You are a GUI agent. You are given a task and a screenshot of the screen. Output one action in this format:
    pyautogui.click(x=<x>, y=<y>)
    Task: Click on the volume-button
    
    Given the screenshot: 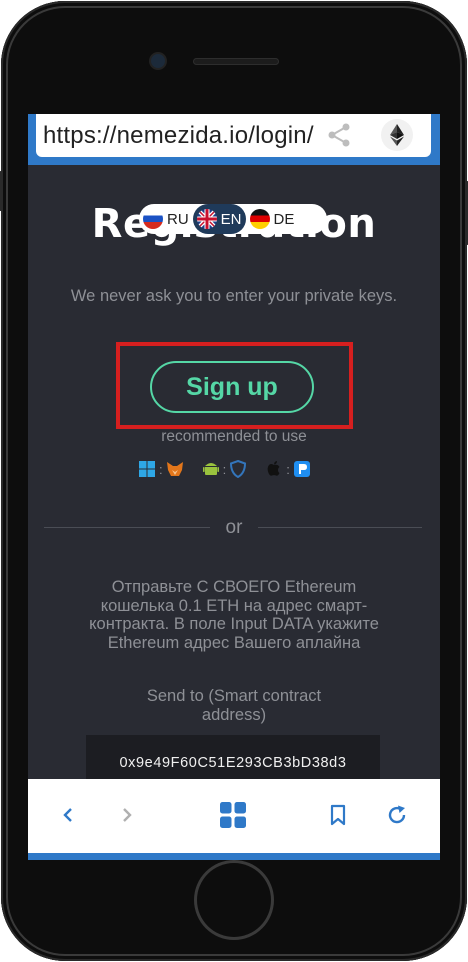 What is the action you would take?
    pyautogui.click(x=1, y=191)
    